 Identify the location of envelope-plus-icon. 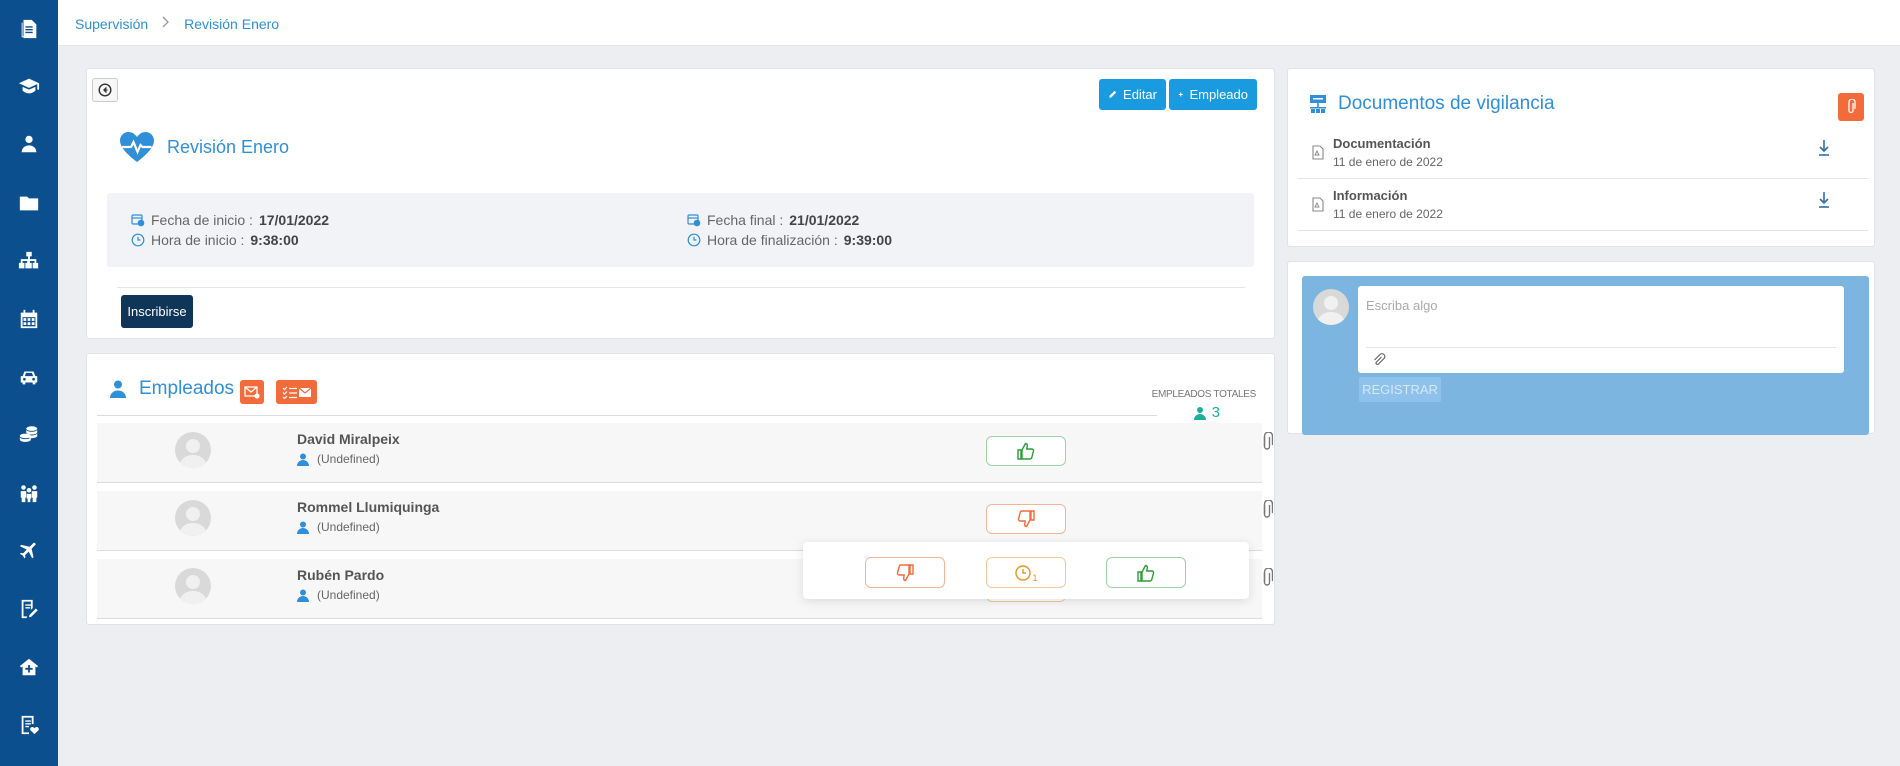
(252, 392).